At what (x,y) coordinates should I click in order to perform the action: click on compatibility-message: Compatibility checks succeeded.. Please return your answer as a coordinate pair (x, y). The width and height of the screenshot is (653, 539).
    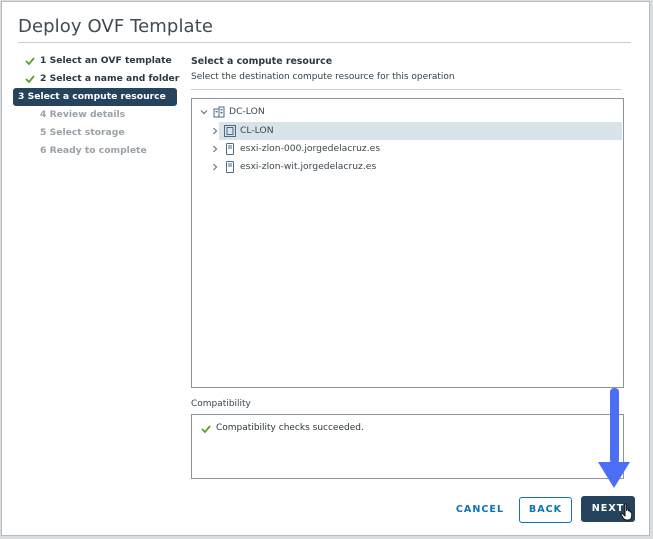
    Looking at the image, I should click on (290, 428).